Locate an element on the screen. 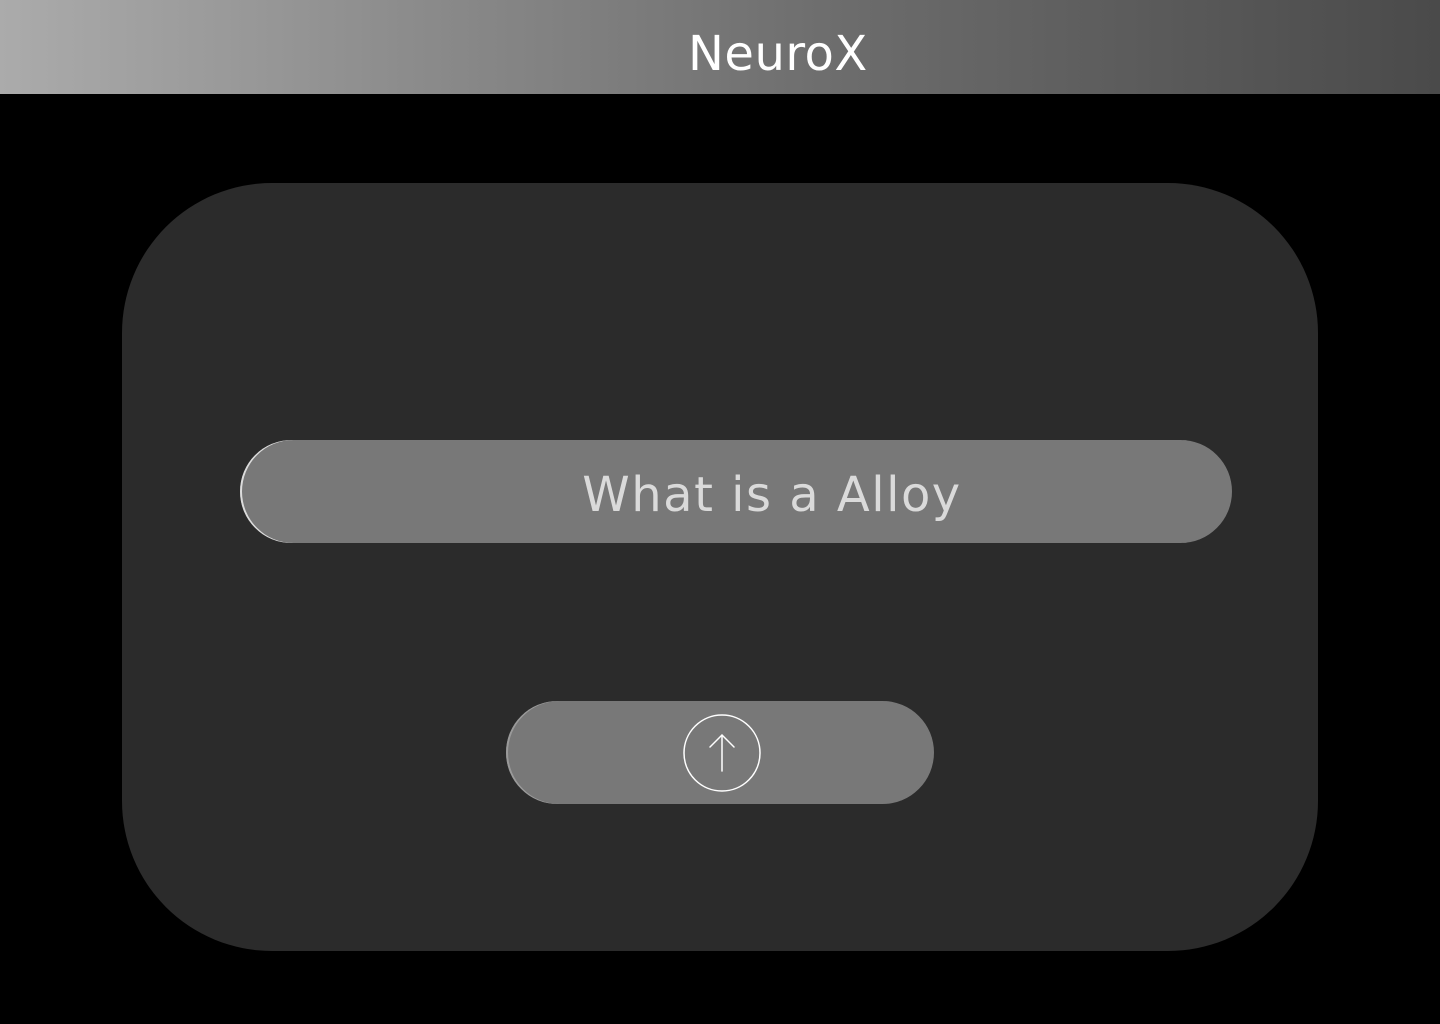  send-button is located at coordinates (720, 752).